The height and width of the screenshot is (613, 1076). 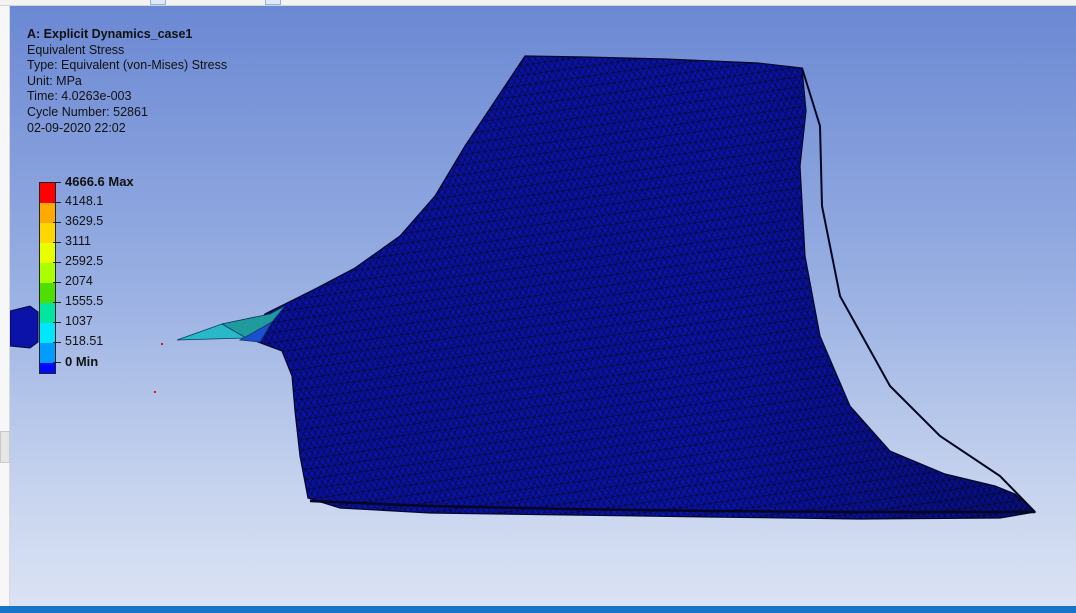 I want to click on result-unit: Unit: MPa, so click(x=54, y=80).